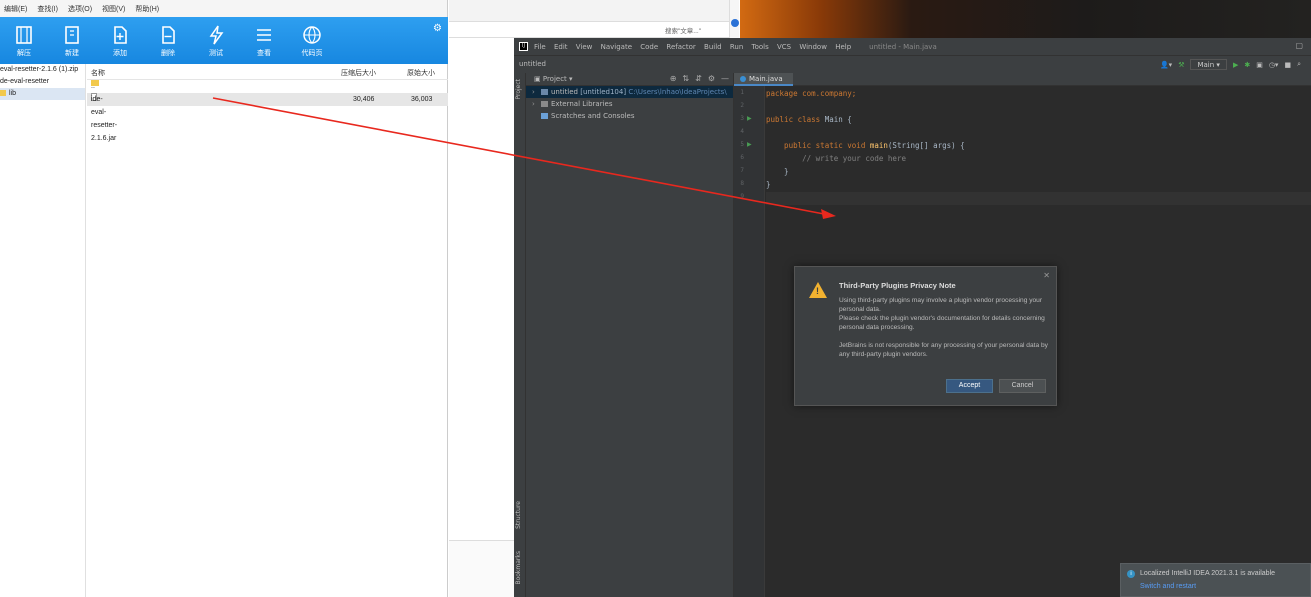 Image resolution: width=1311 pixels, height=597 pixels. I want to click on search-icon: ⌕, so click(1299, 64).